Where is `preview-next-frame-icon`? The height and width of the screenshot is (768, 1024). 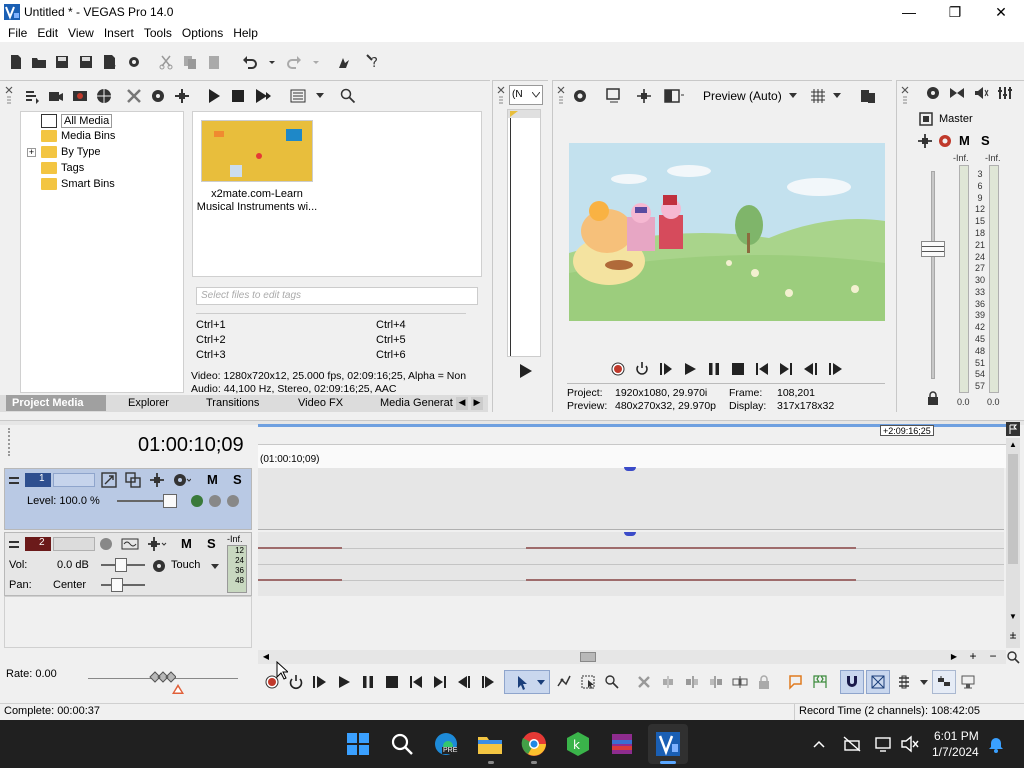
preview-next-frame-icon is located at coordinates (835, 369).